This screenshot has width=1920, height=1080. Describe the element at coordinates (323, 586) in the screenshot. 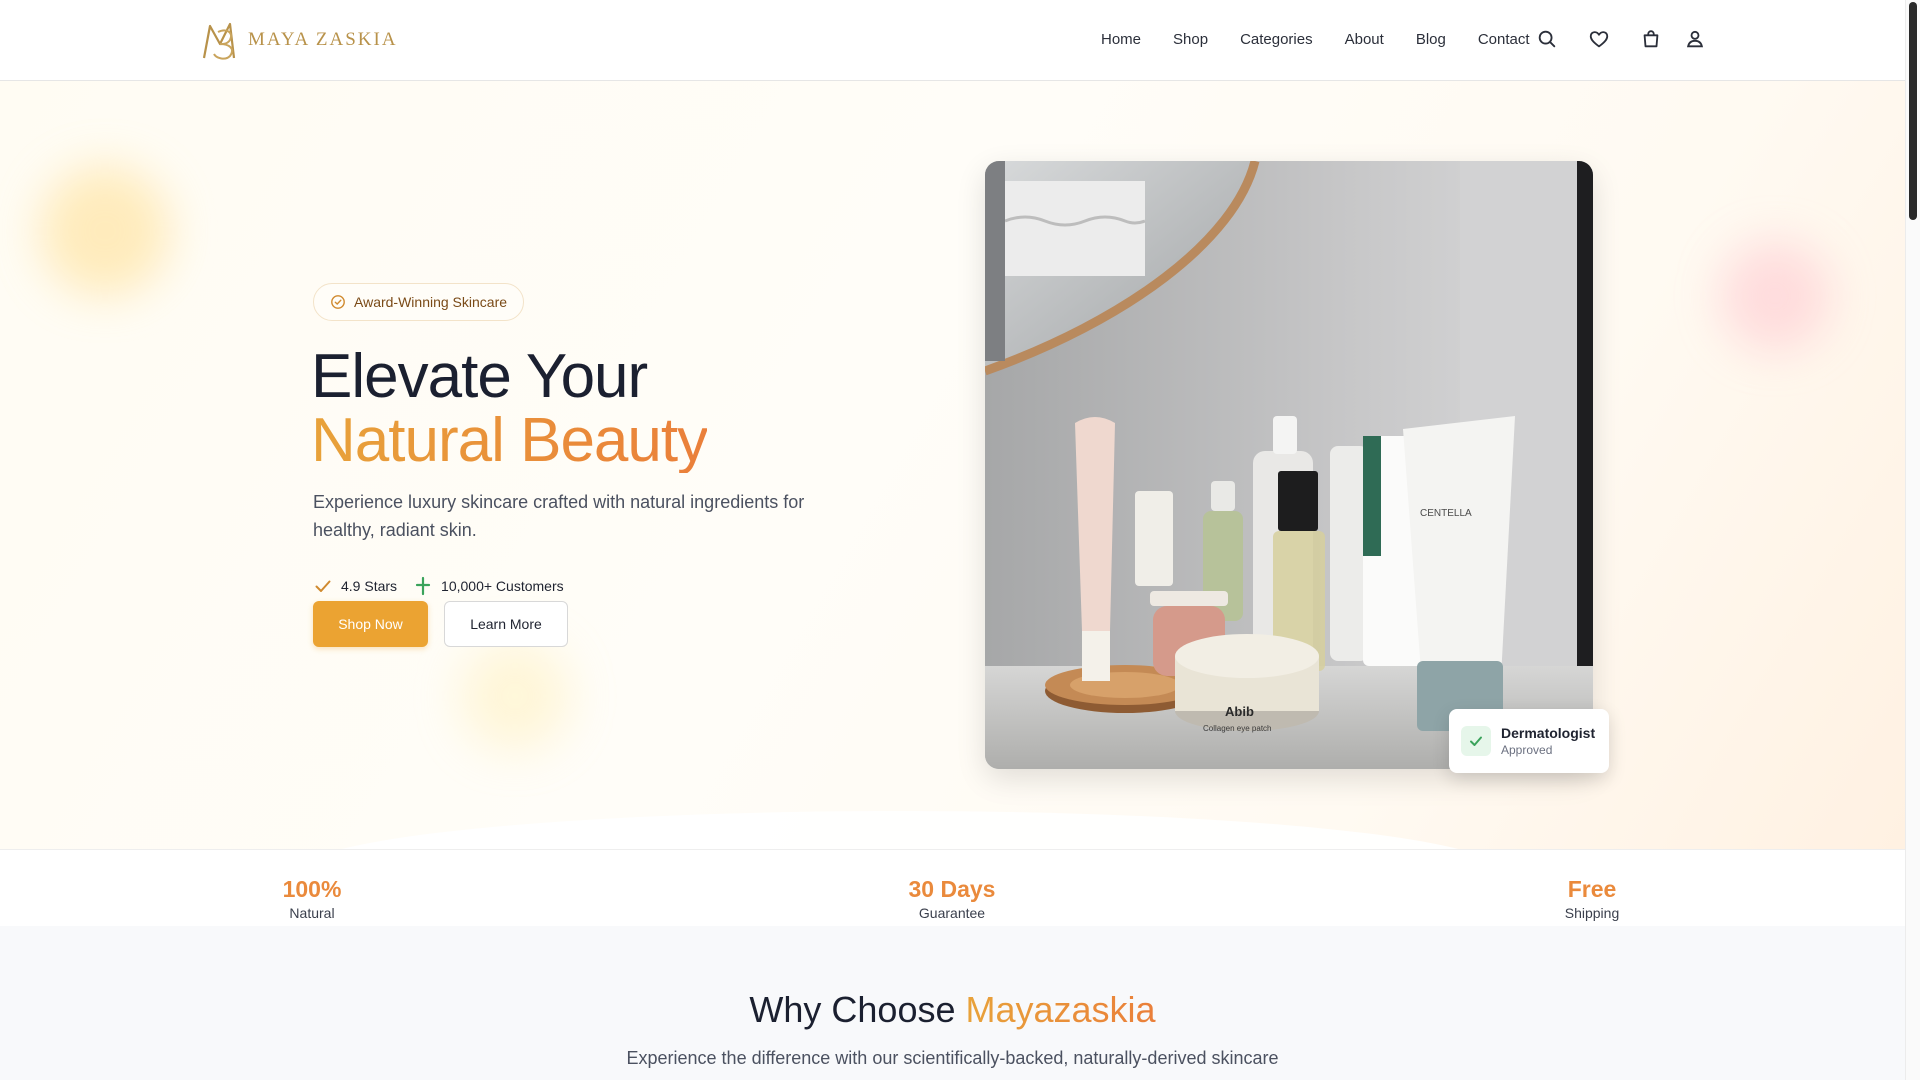

I see `check-icon` at that location.